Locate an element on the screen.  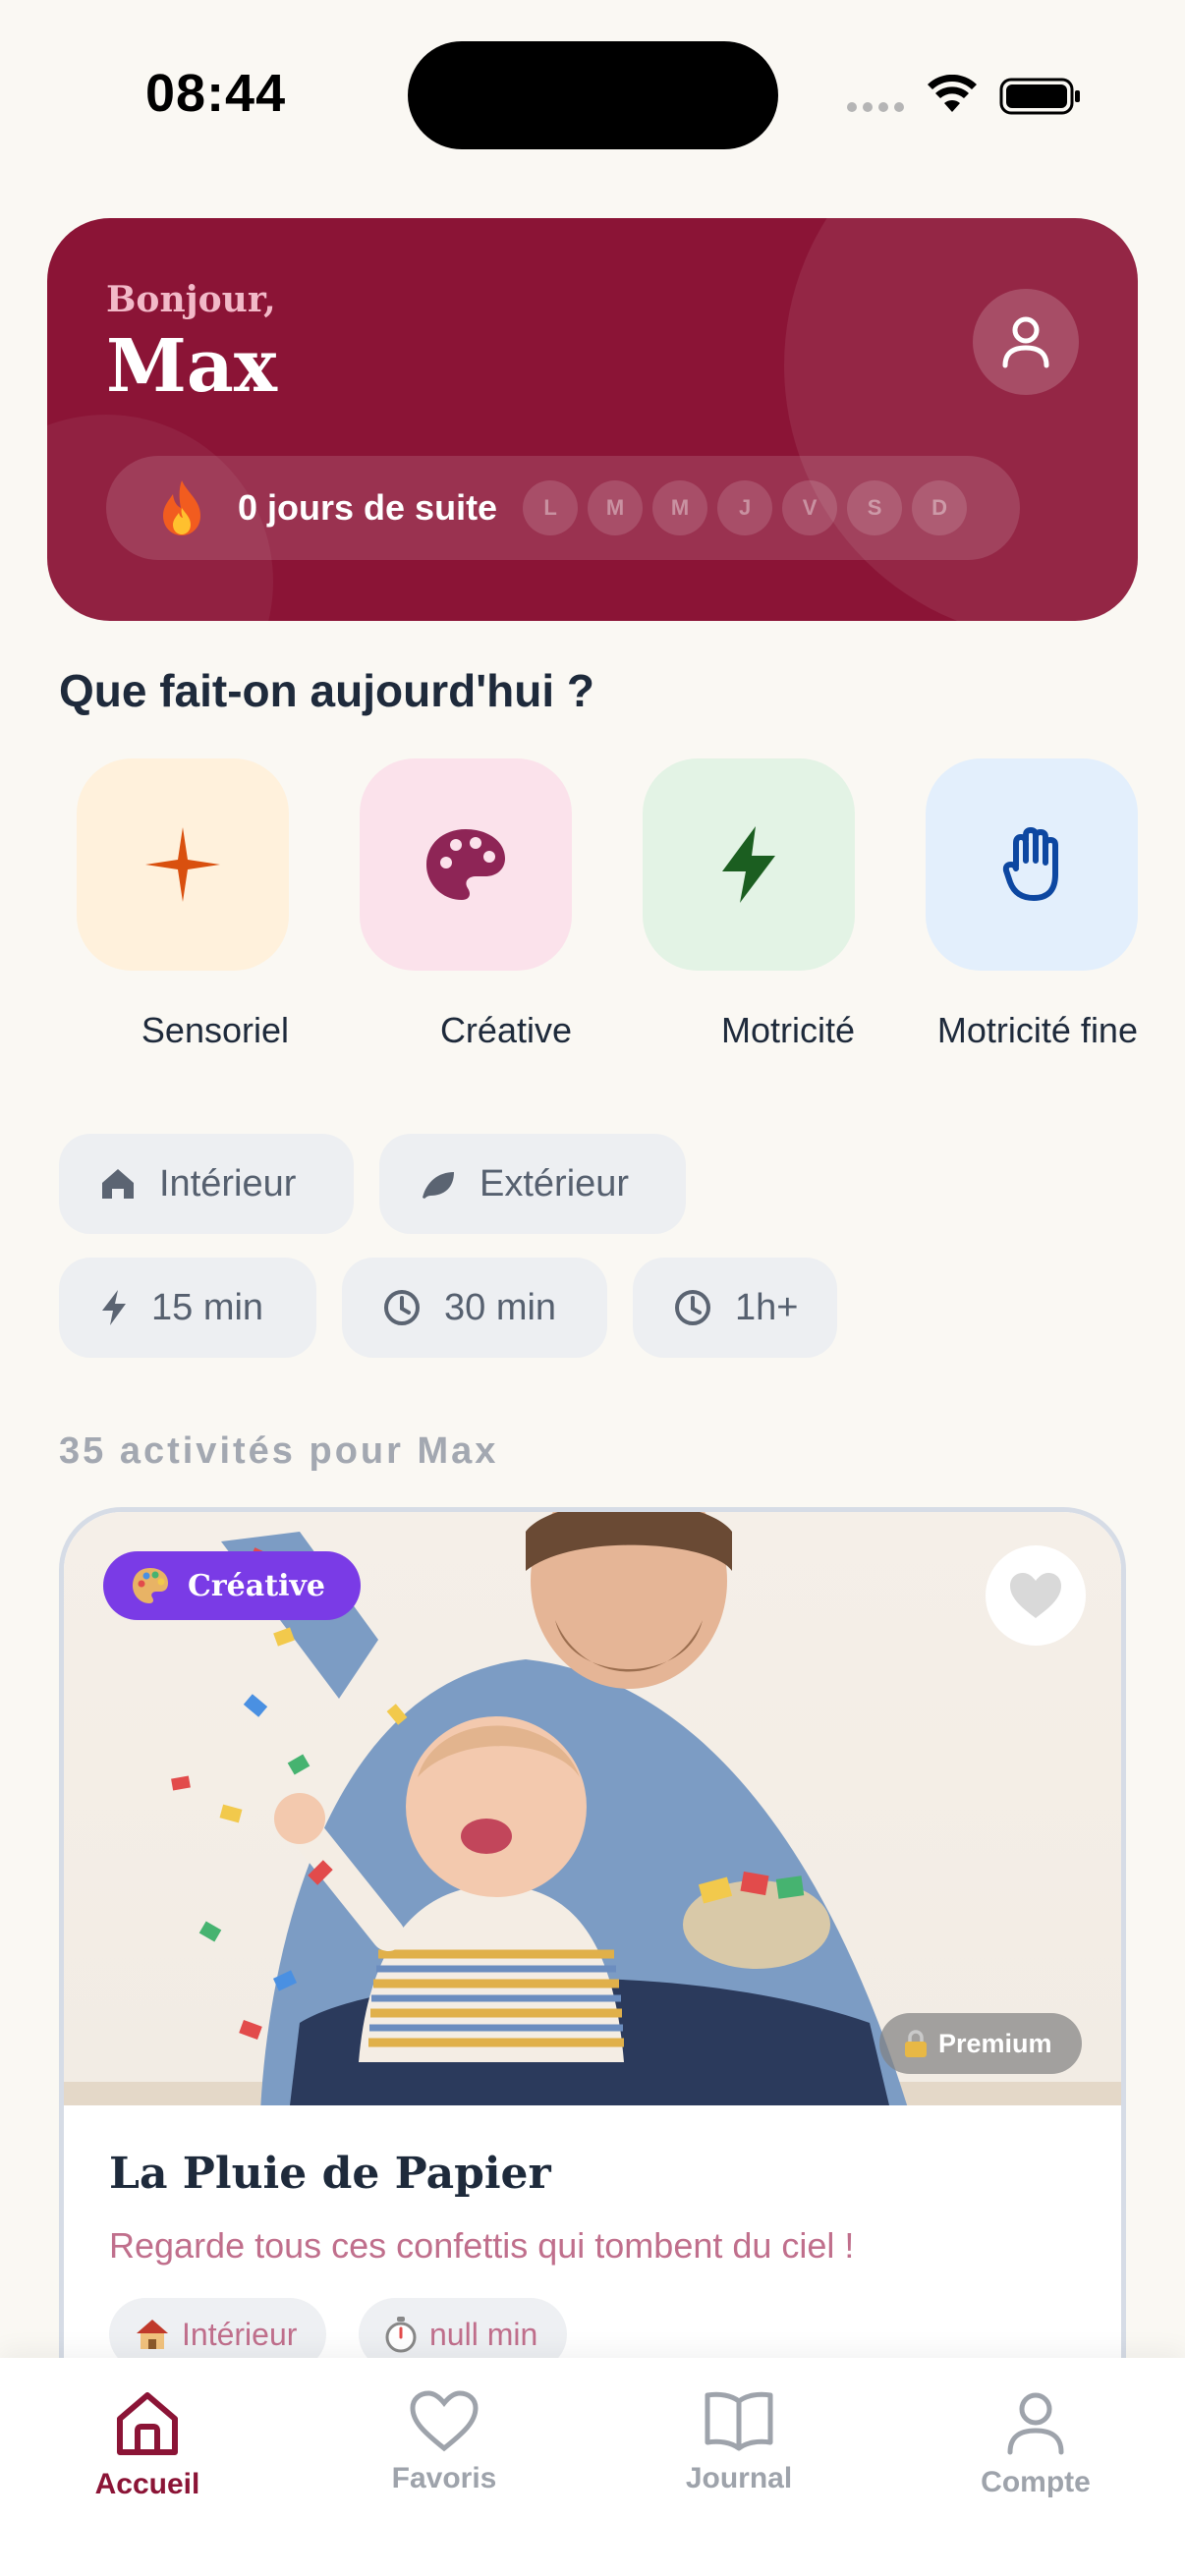
wifi-icon is located at coordinates (953, 93).